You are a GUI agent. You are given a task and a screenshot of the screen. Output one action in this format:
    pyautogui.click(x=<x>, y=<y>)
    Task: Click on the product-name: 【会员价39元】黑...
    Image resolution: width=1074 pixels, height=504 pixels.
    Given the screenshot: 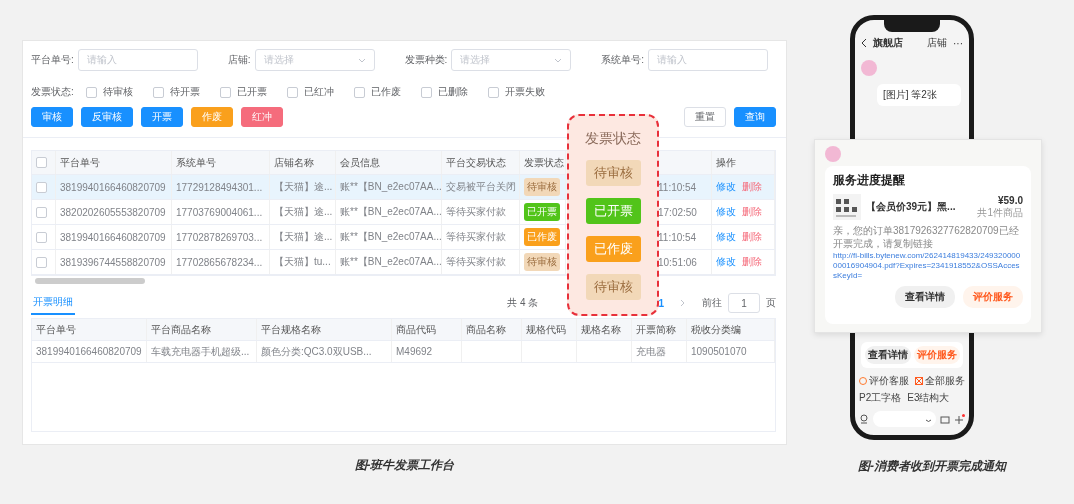 What is the action you would take?
    pyautogui.click(x=911, y=207)
    